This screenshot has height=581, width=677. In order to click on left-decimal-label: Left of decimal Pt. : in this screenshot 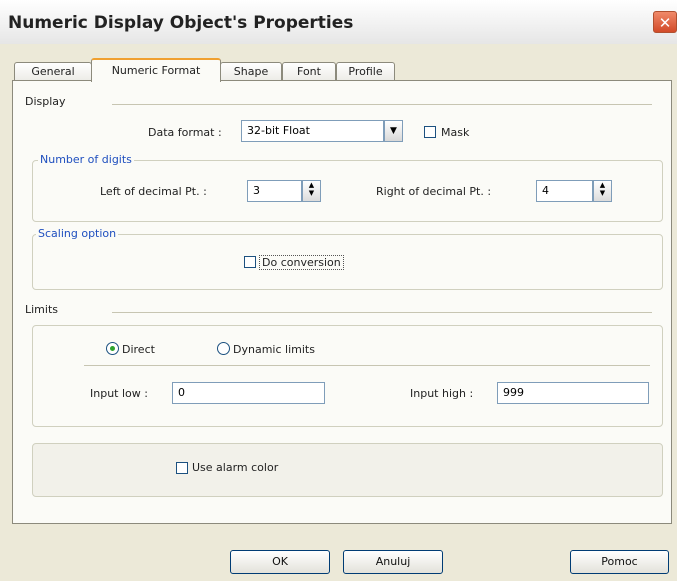, I will do `click(153, 191)`.